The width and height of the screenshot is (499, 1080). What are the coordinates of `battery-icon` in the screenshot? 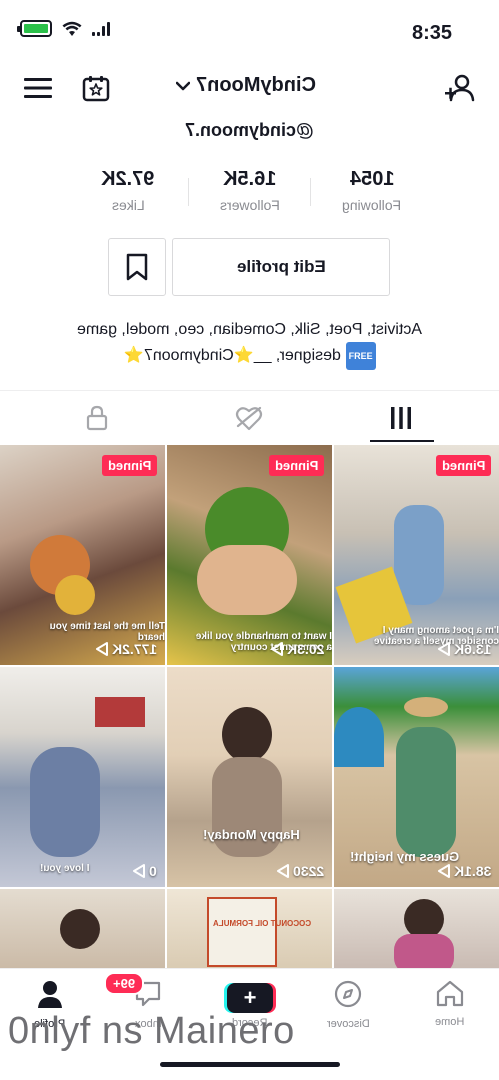 It's located at (34, 28).